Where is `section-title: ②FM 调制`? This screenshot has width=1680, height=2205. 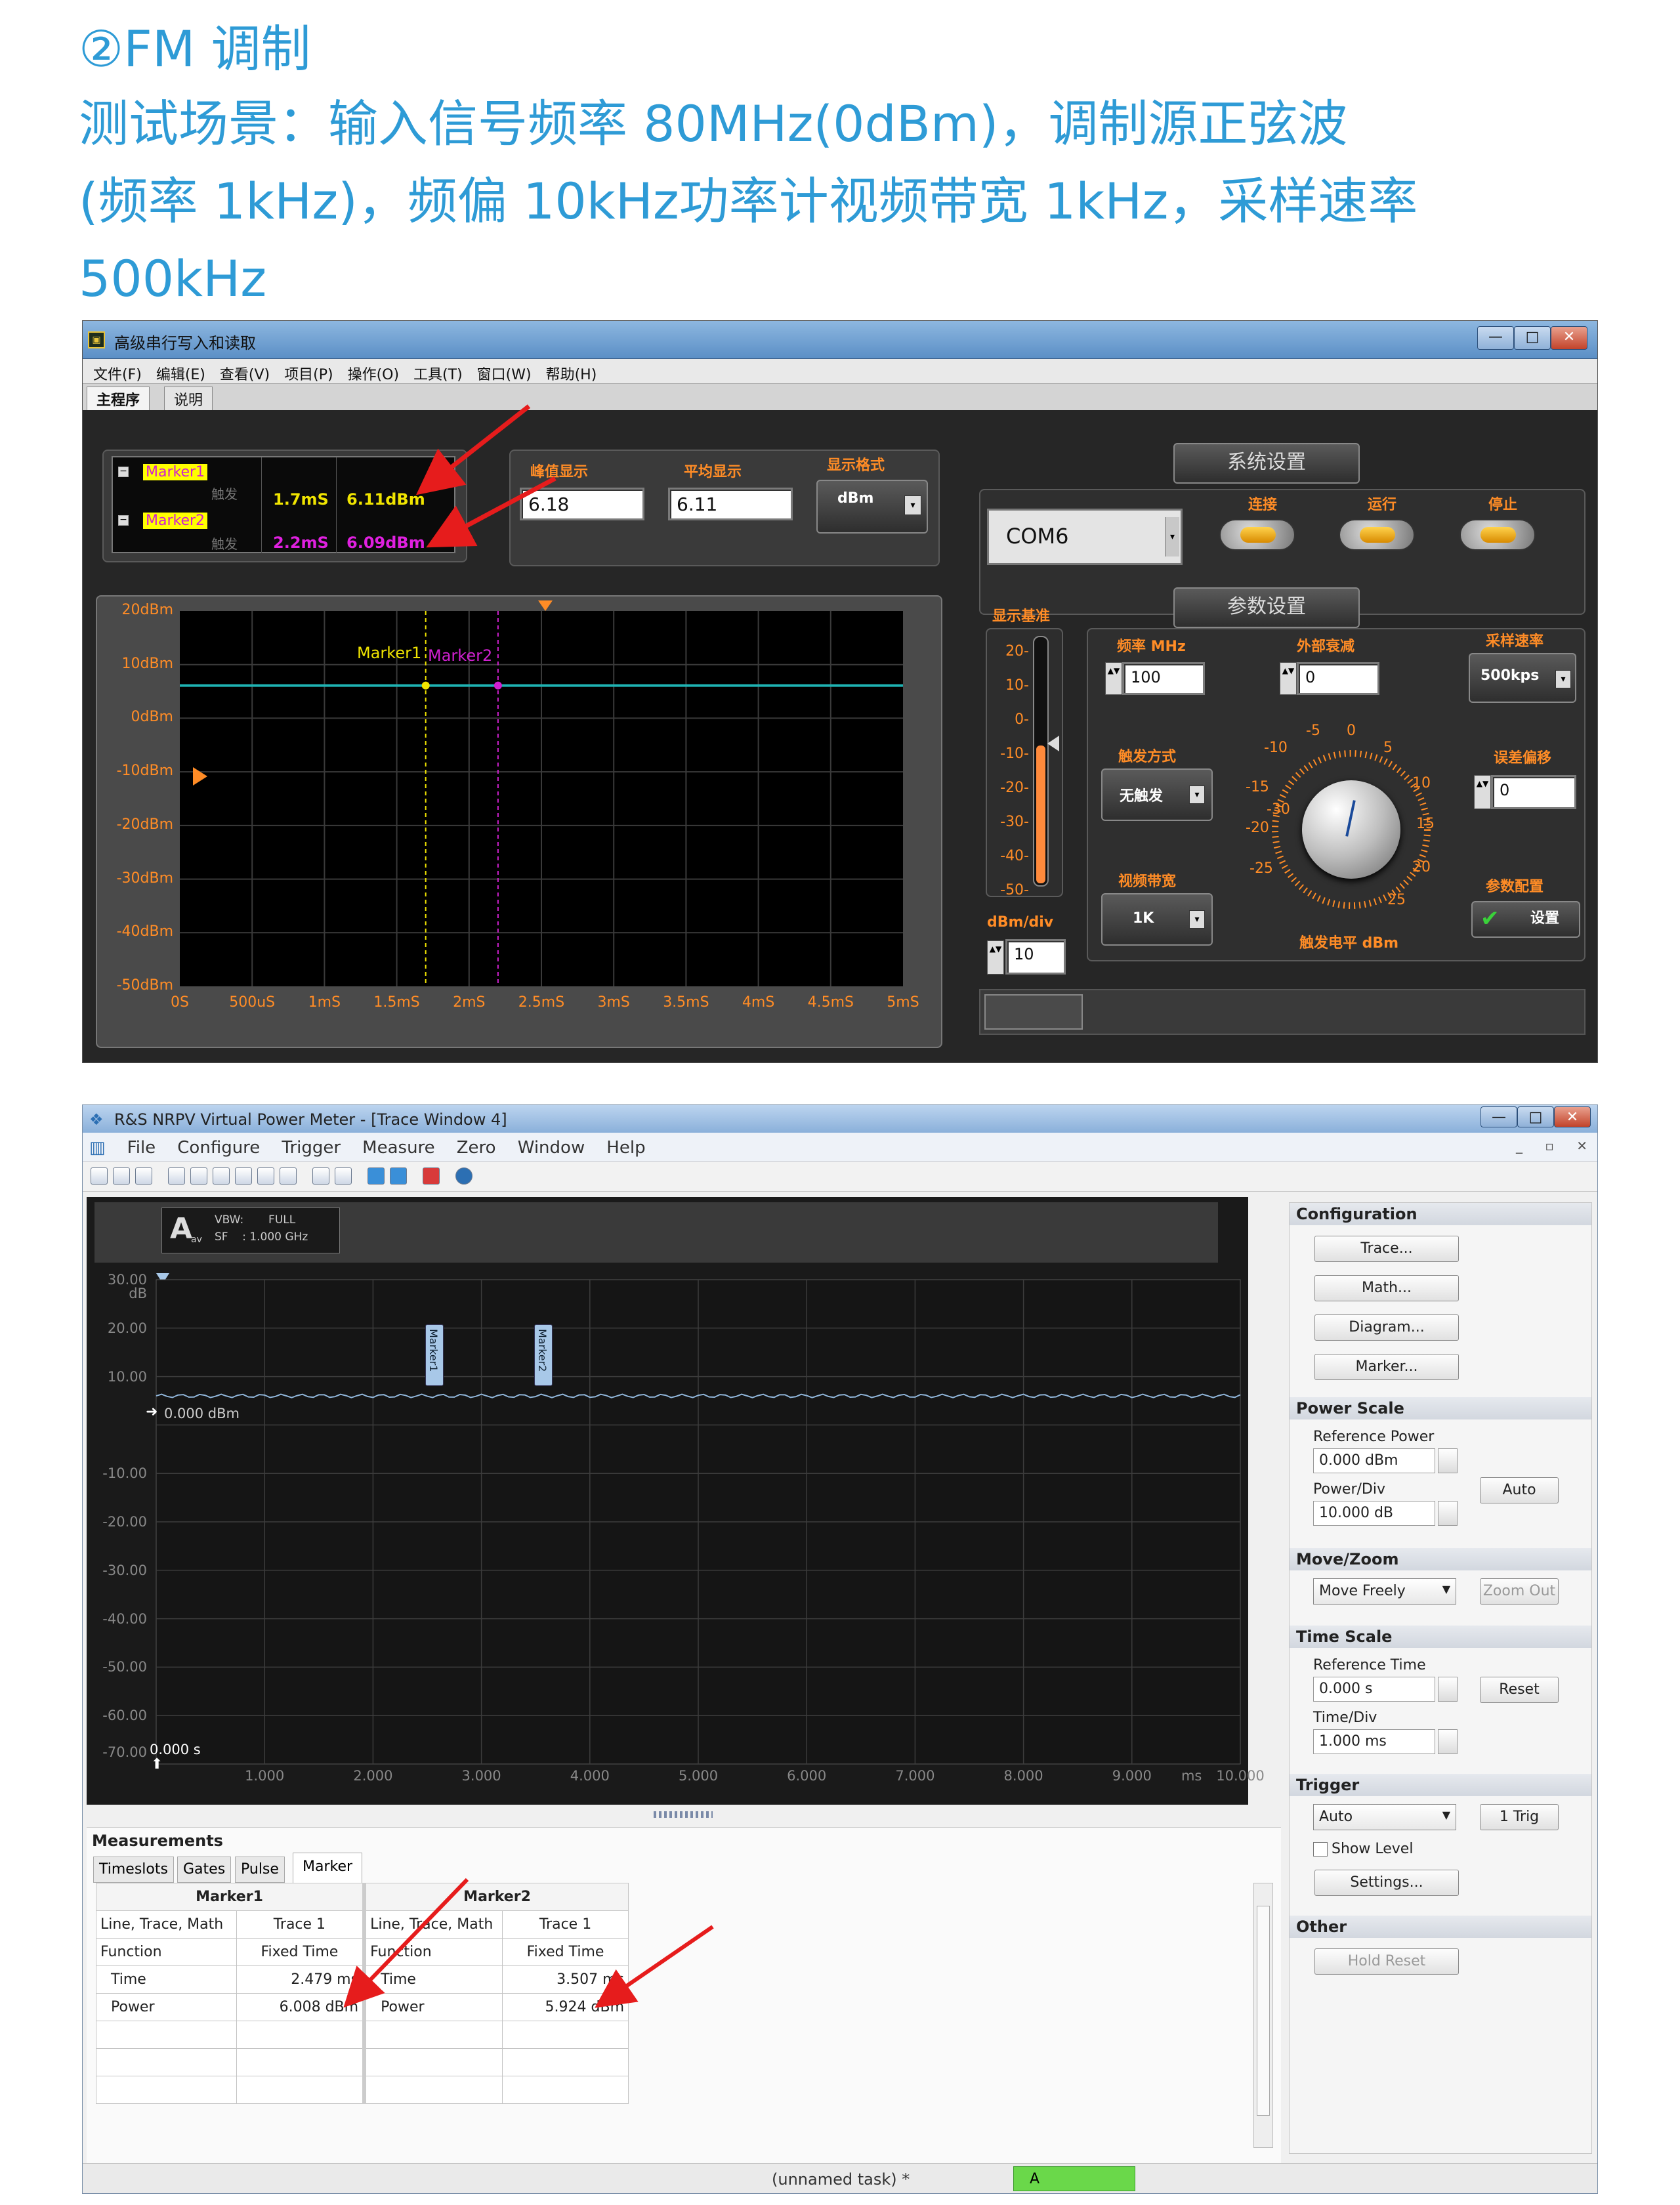 section-title: ②FM 调制 is located at coordinates (195, 49).